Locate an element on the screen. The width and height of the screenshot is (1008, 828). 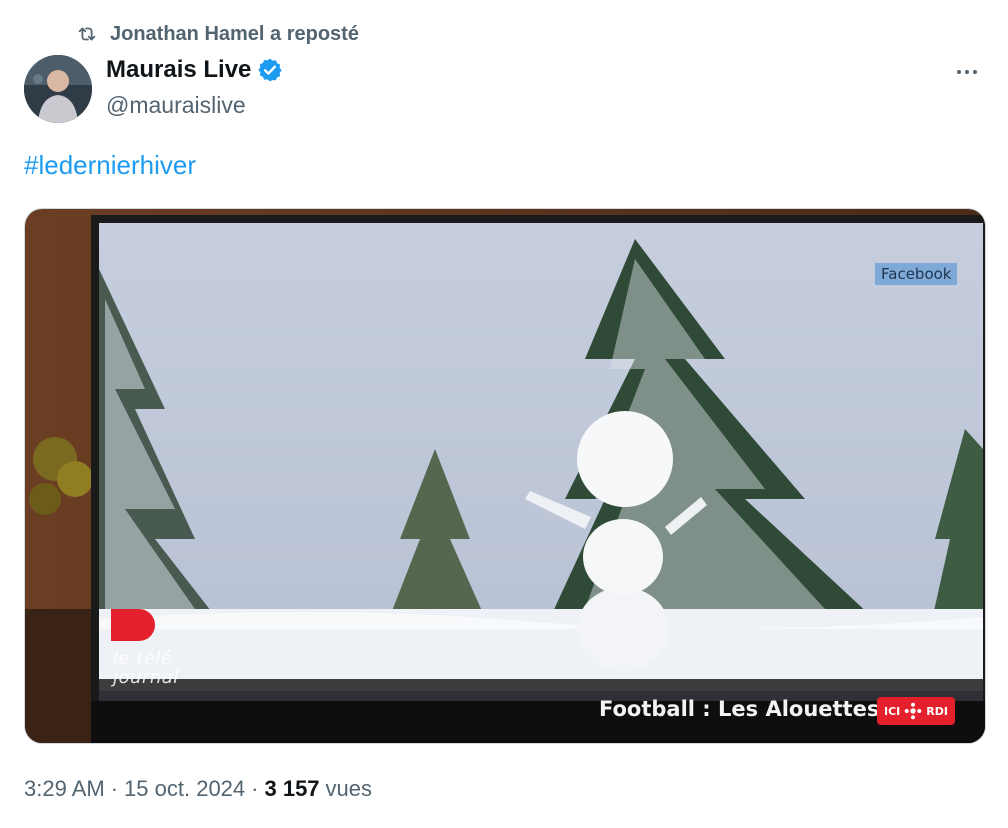
more-horizontal-icon is located at coordinates (959, 72).